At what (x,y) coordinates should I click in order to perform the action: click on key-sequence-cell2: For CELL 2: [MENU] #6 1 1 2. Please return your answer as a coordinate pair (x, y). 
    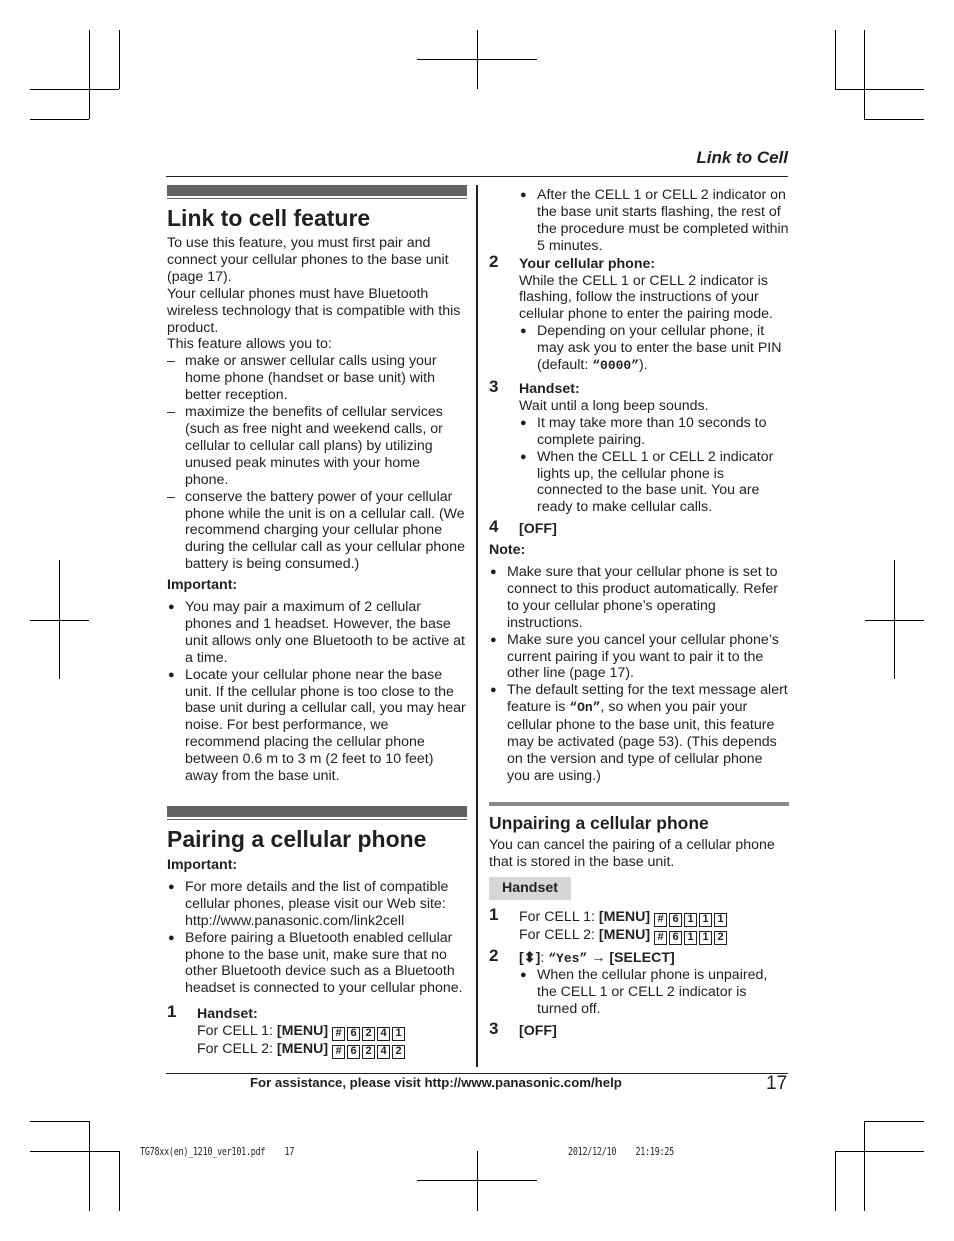
    Looking at the image, I should click on (654, 936).